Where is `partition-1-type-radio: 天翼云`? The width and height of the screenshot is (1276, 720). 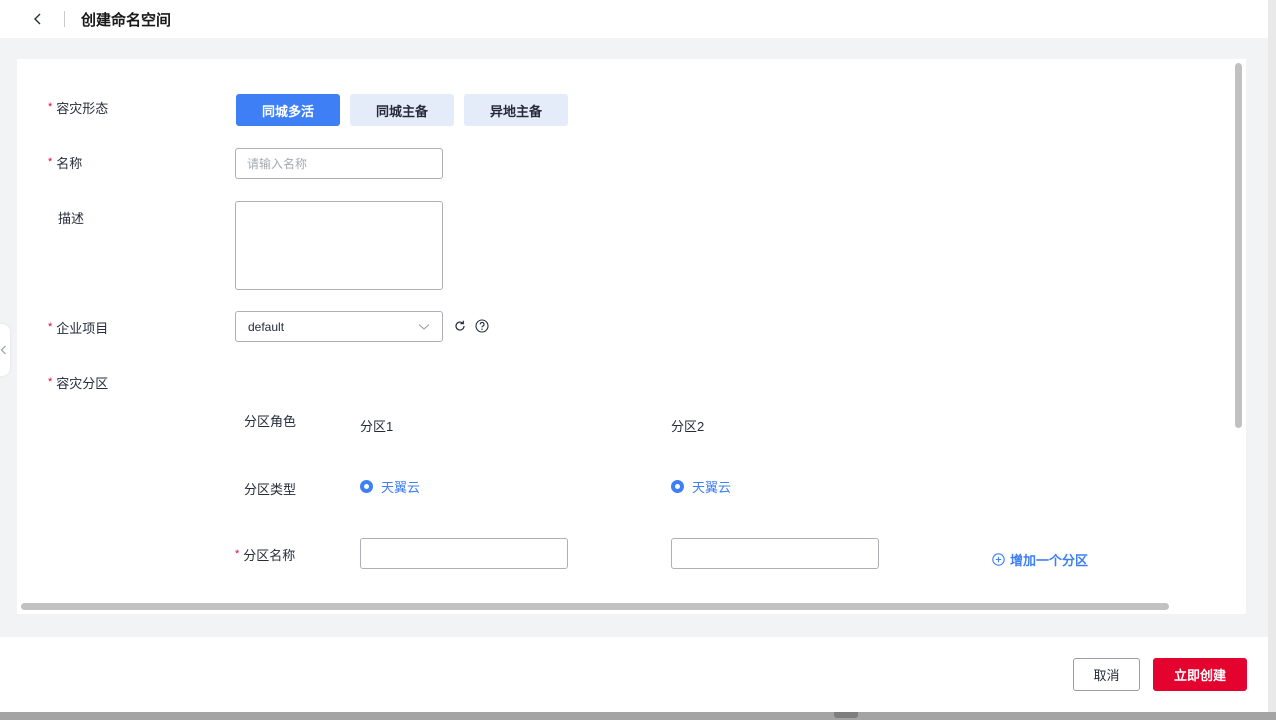
partition-1-type-radio: 天翼云 is located at coordinates (390, 486).